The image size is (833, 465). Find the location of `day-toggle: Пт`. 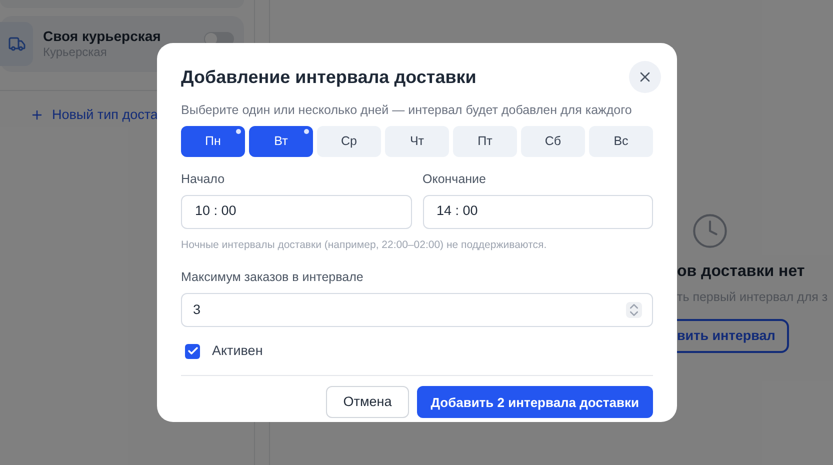

day-toggle: Пт is located at coordinates (485, 141).